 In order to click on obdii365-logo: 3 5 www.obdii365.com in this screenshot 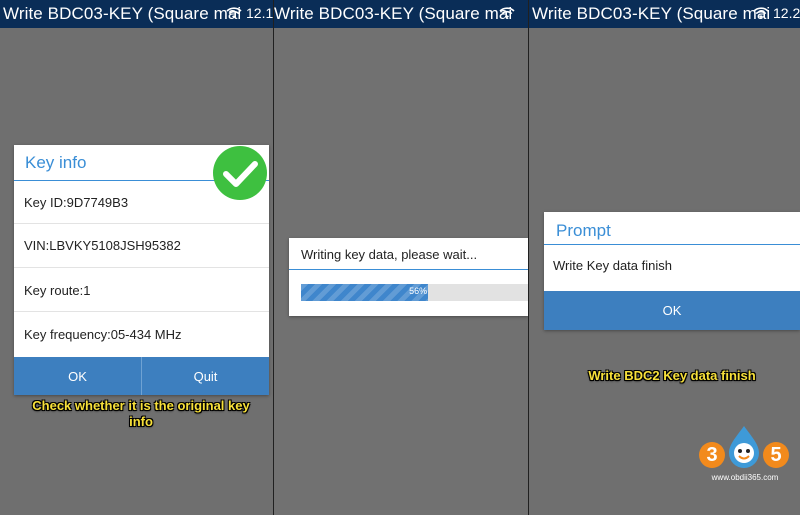, I will do `click(745, 455)`.